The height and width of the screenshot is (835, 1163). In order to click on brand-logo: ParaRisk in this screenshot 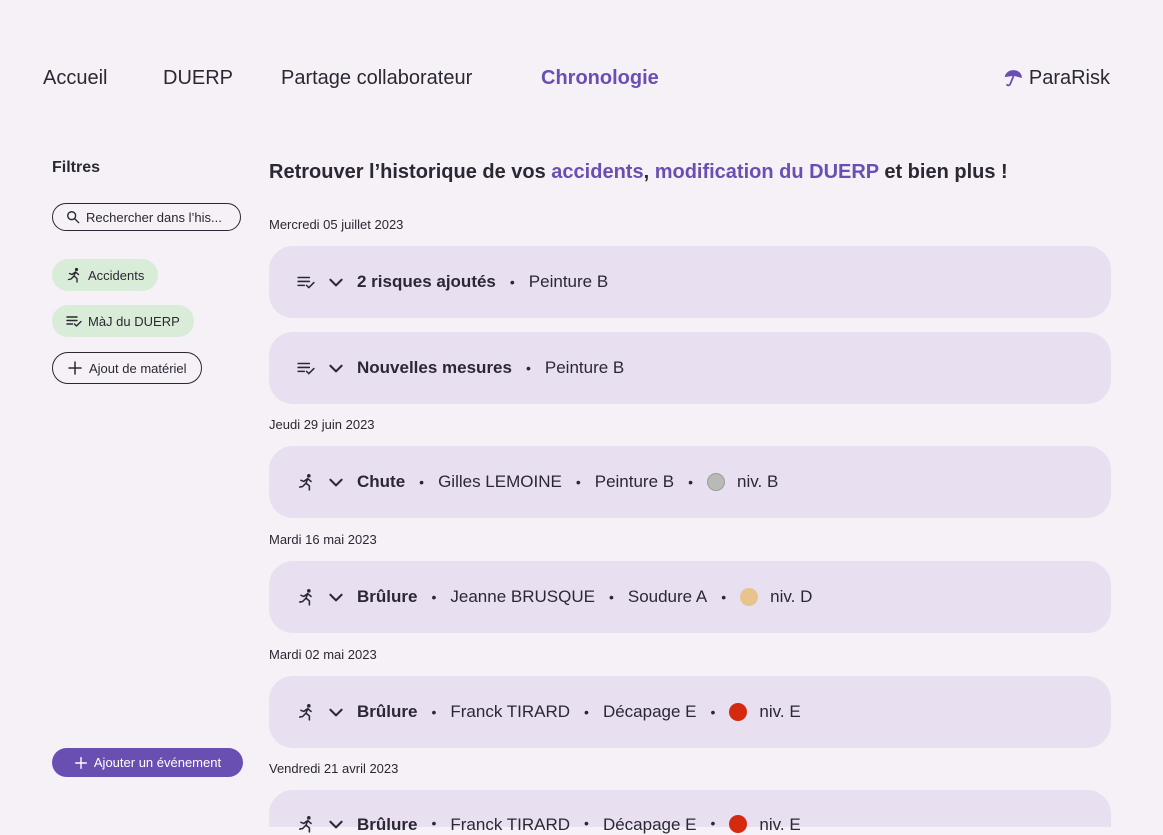, I will do `click(1056, 78)`.